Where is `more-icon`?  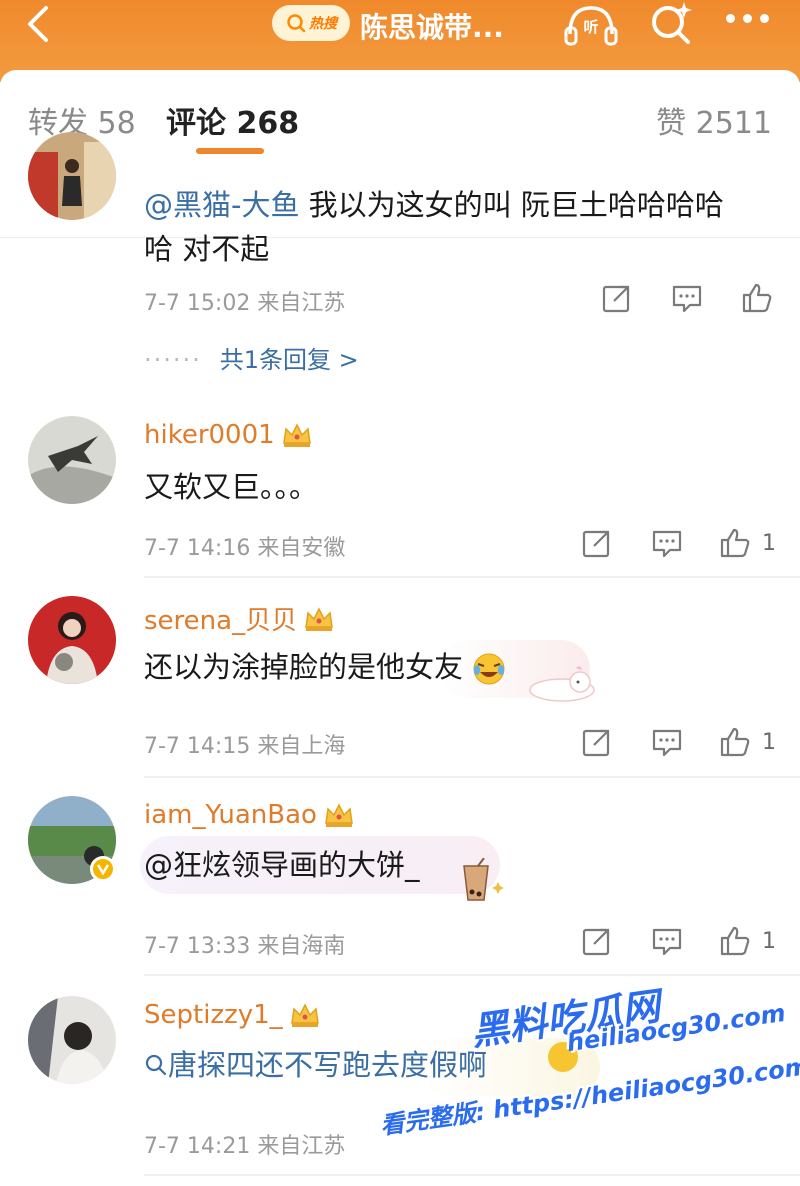
more-icon is located at coordinates (751, 22).